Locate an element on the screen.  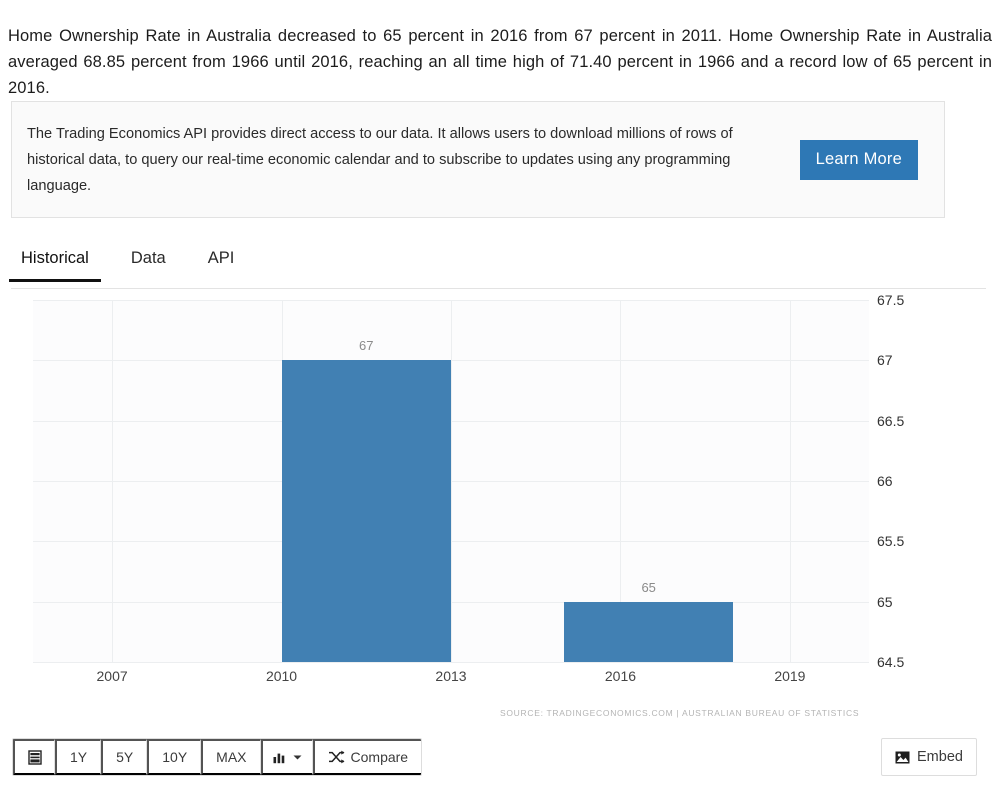
chart-gridline-horizontal is located at coordinates (451, 662).